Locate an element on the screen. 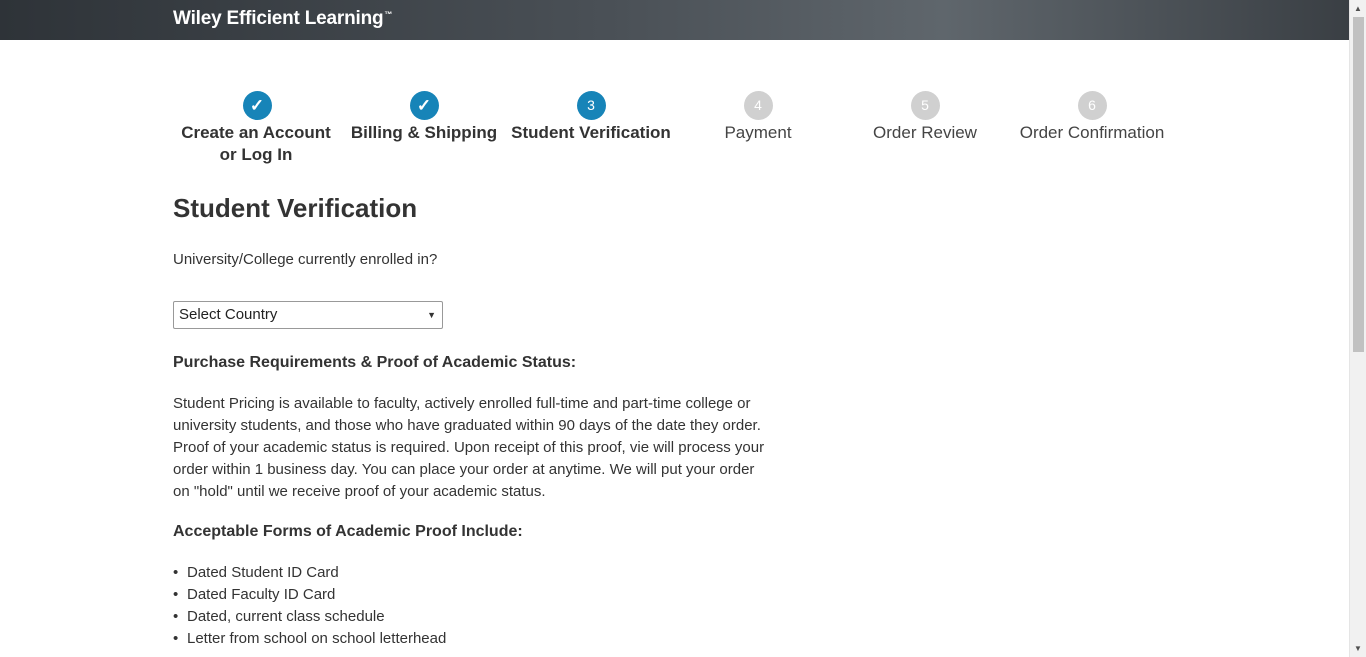 The image size is (1366, 657). list-item: Letter from school on school letterhead is located at coordinates (309, 639).